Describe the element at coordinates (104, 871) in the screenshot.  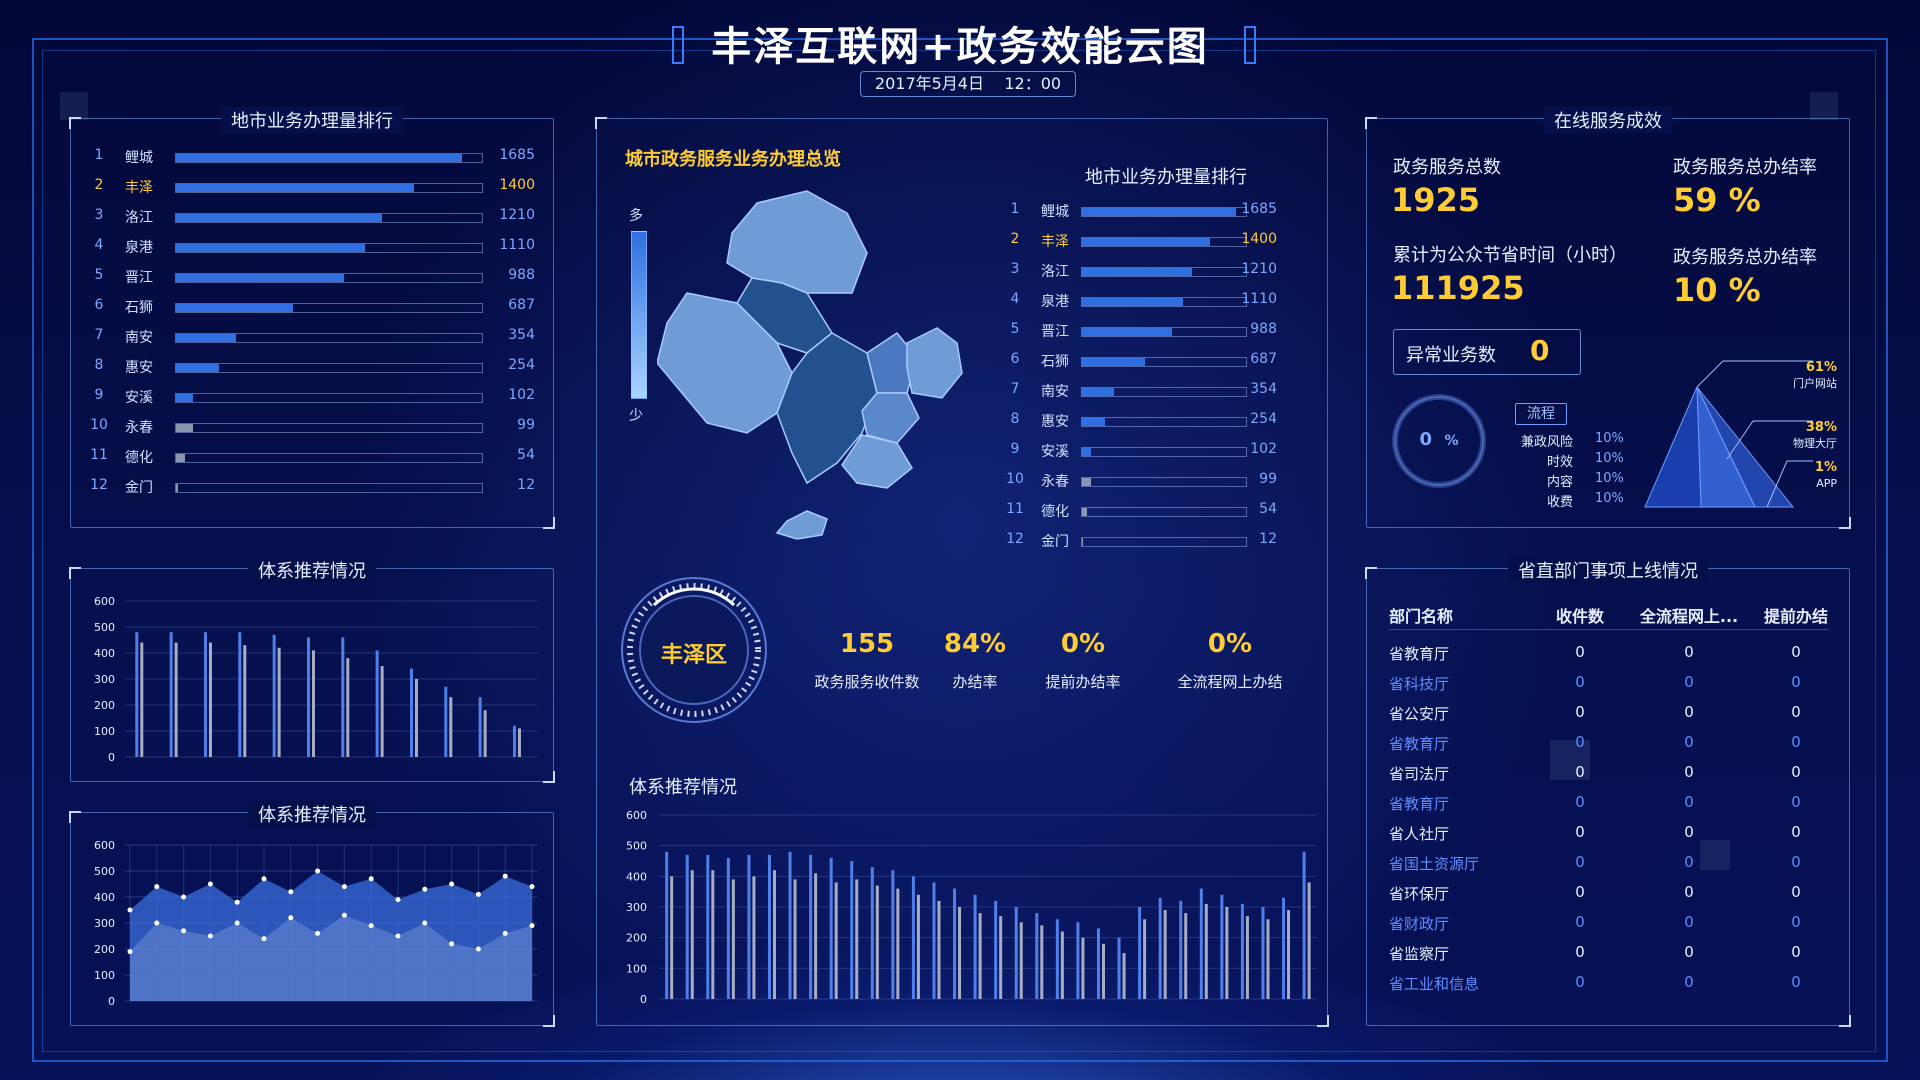
I see `y-tick-label: 500` at that location.